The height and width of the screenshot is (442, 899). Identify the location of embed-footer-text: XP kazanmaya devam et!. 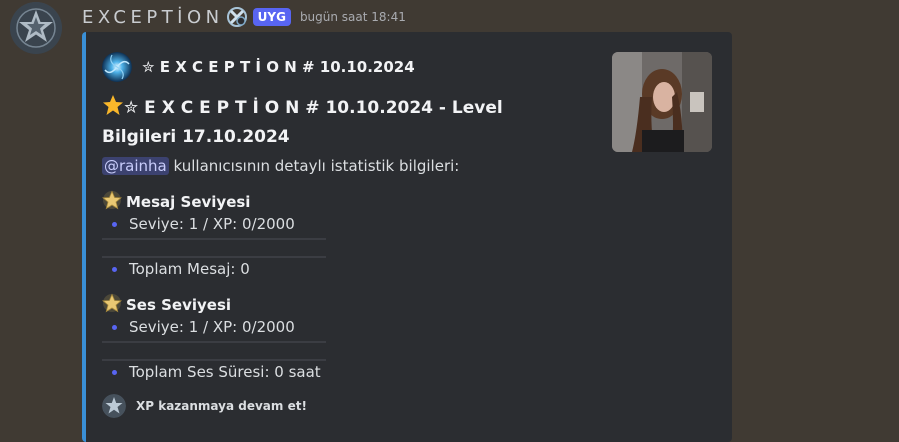
(221, 406).